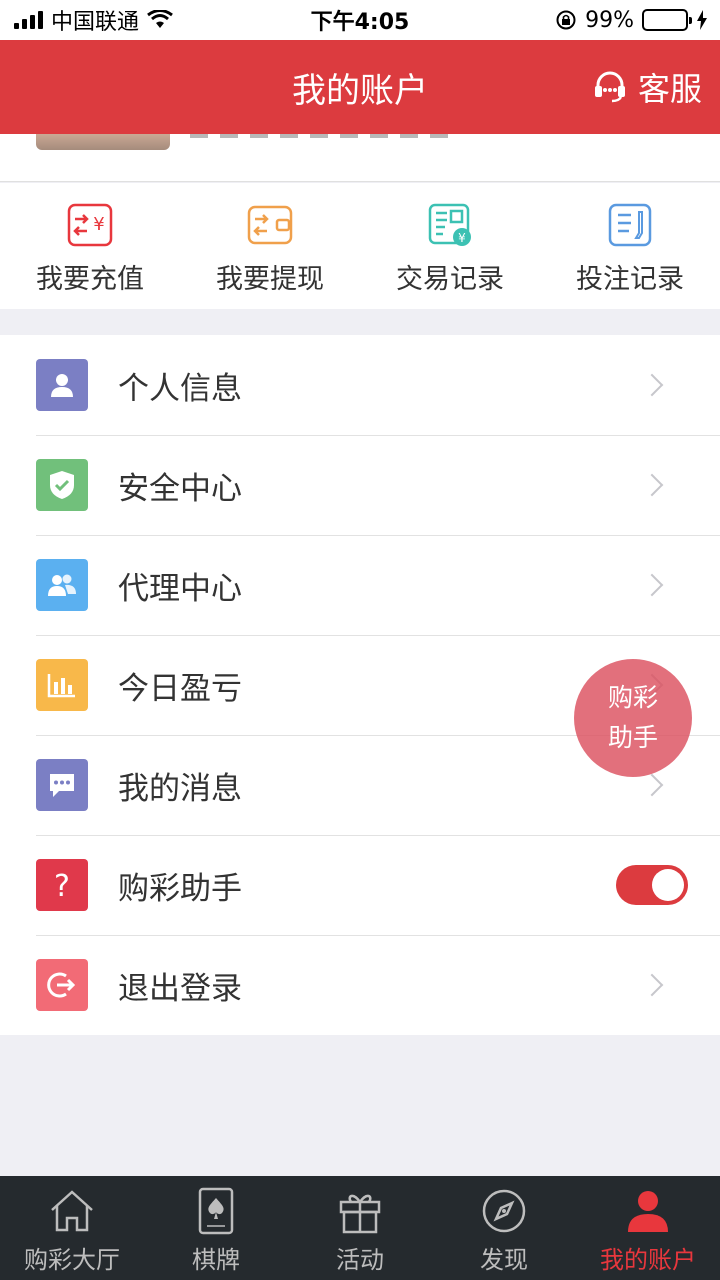 This screenshot has height=1280, width=720. I want to click on toggle-knob, so click(668, 885).